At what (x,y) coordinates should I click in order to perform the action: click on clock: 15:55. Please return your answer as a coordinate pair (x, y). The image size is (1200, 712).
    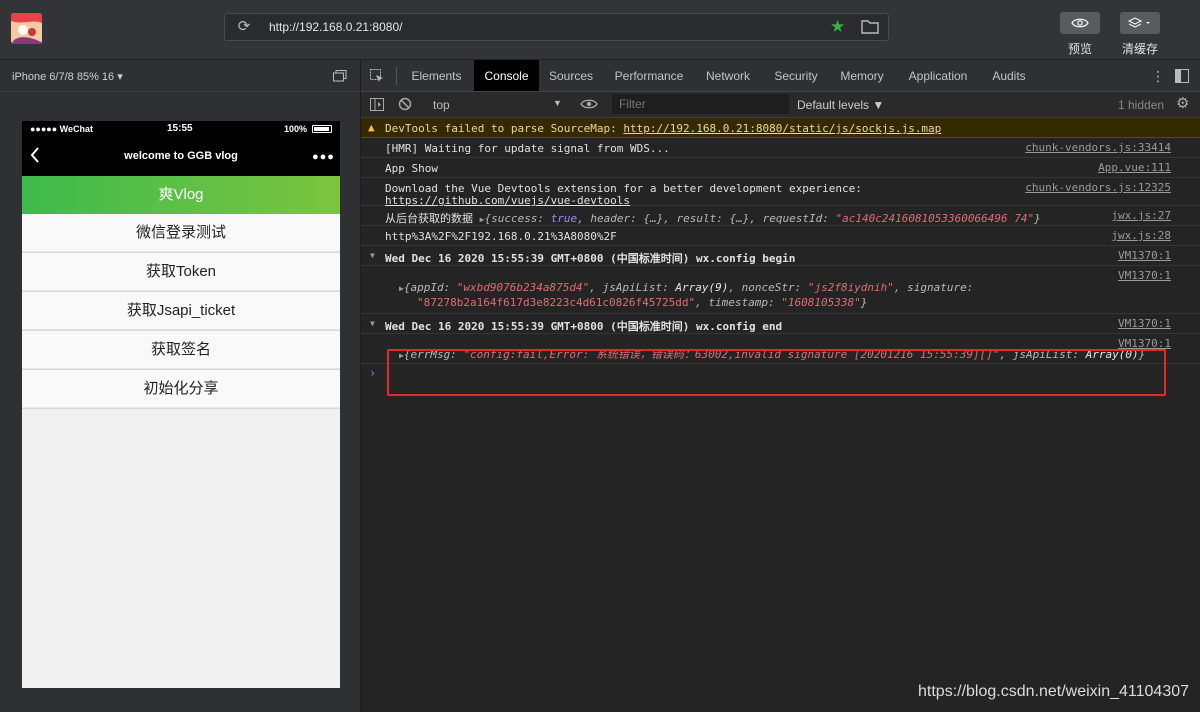
    Looking at the image, I should click on (180, 128).